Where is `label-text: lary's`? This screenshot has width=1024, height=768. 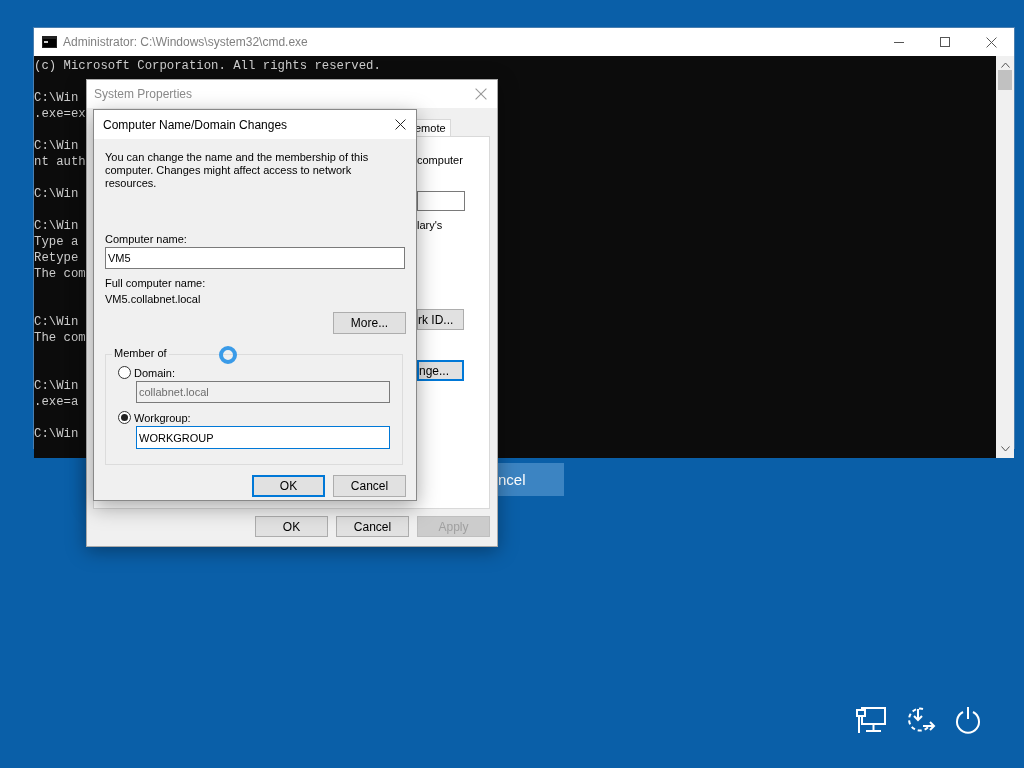 label-text: lary's is located at coordinates (430, 225).